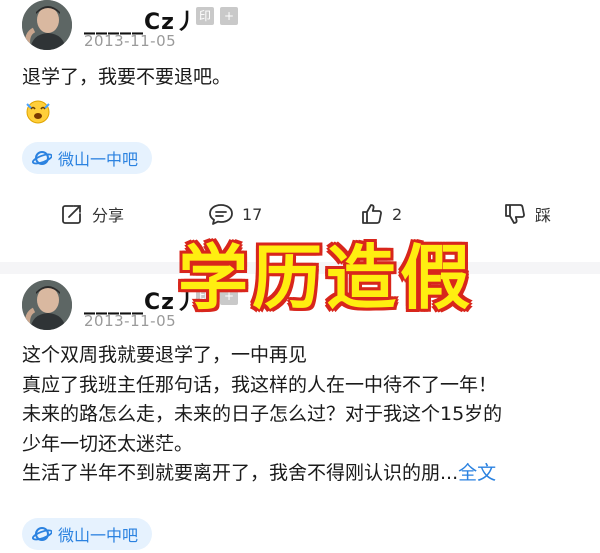 The width and height of the screenshot is (600, 553). Describe the element at coordinates (252, 214) in the screenshot. I see `comment-count: 17` at that location.